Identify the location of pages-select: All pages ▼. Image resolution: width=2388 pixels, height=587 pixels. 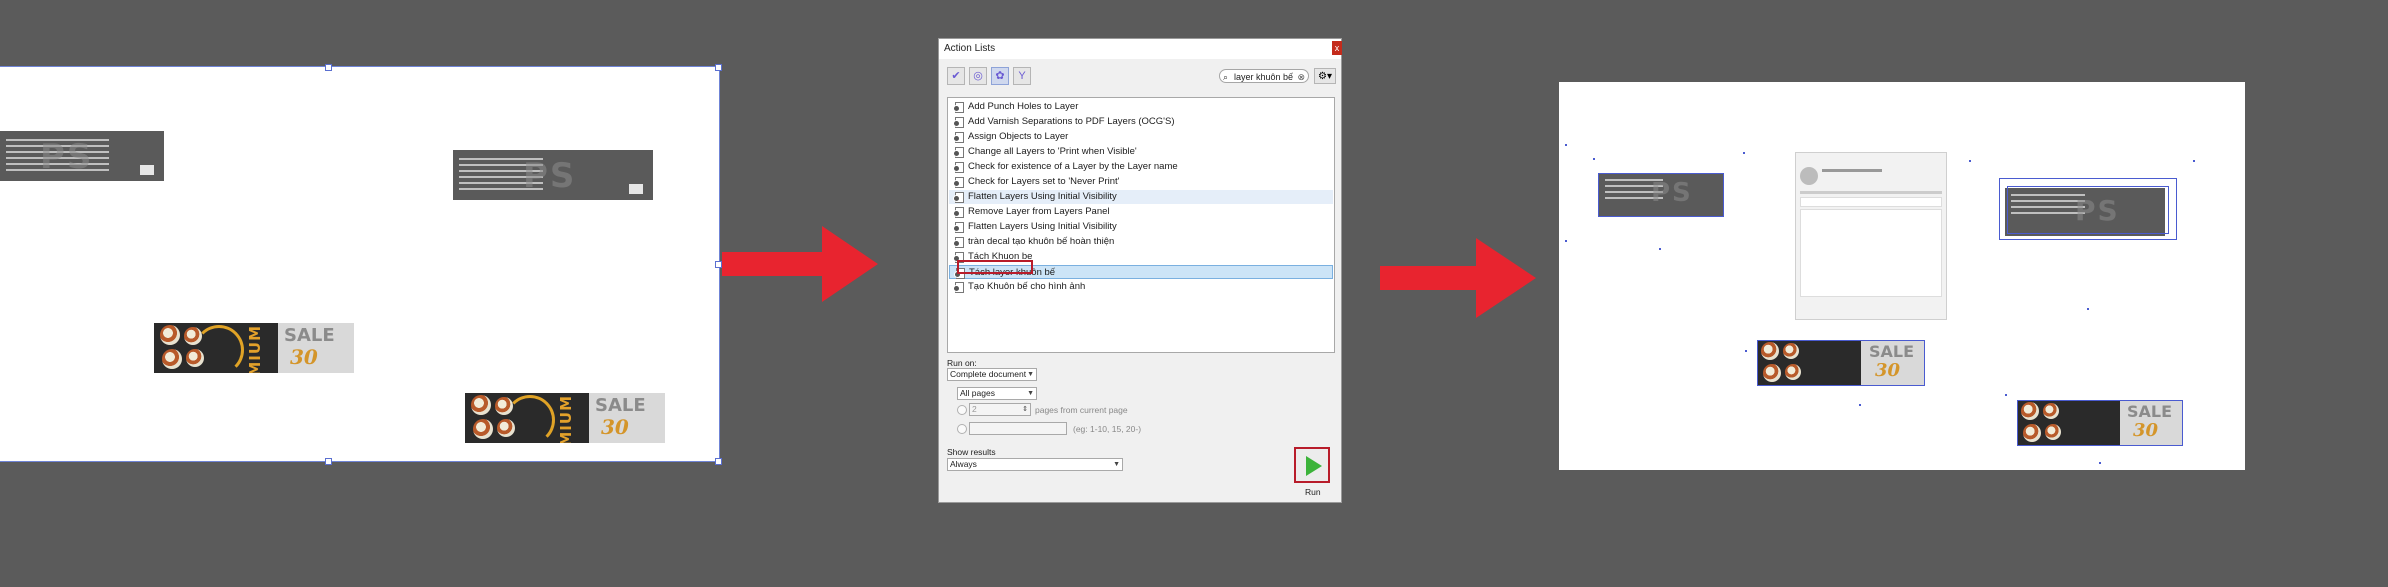
(997, 393).